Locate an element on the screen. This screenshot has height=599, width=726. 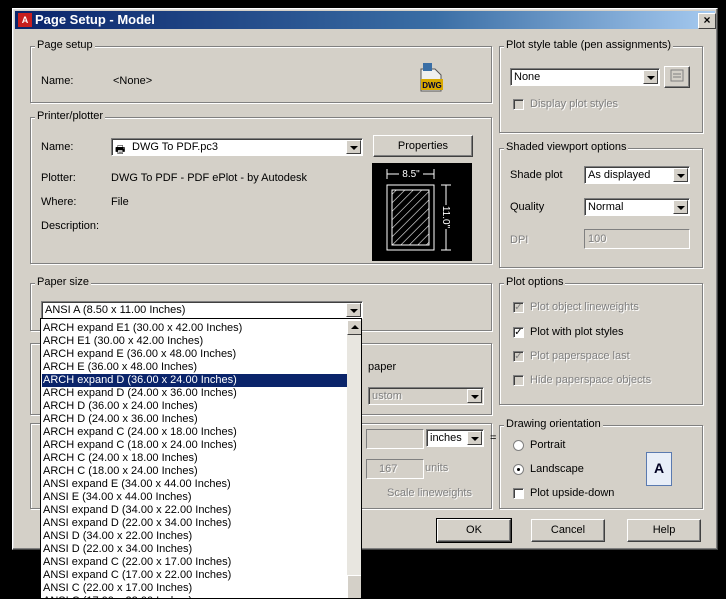
paper-size-value: ANSI A (8.50 x 11.00 Inches) is located at coordinates (115, 310).